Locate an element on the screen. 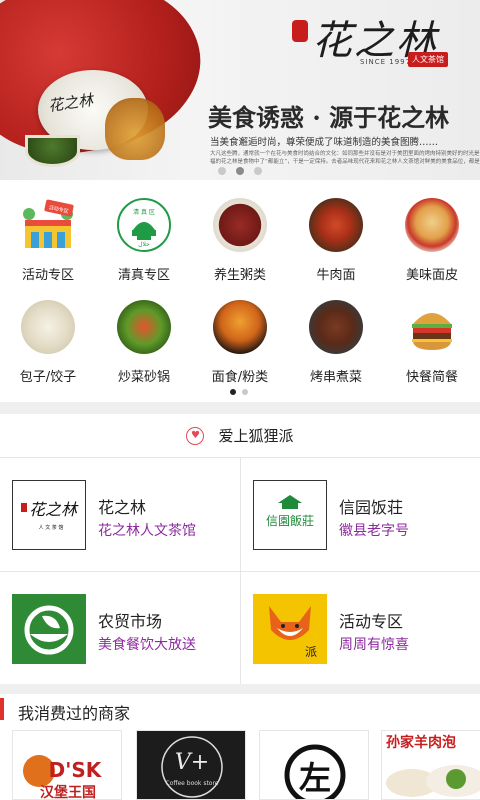 The image size is (480, 800). merchant-desc: 花之林人文茶馆 is located at coordinates (147, 531).